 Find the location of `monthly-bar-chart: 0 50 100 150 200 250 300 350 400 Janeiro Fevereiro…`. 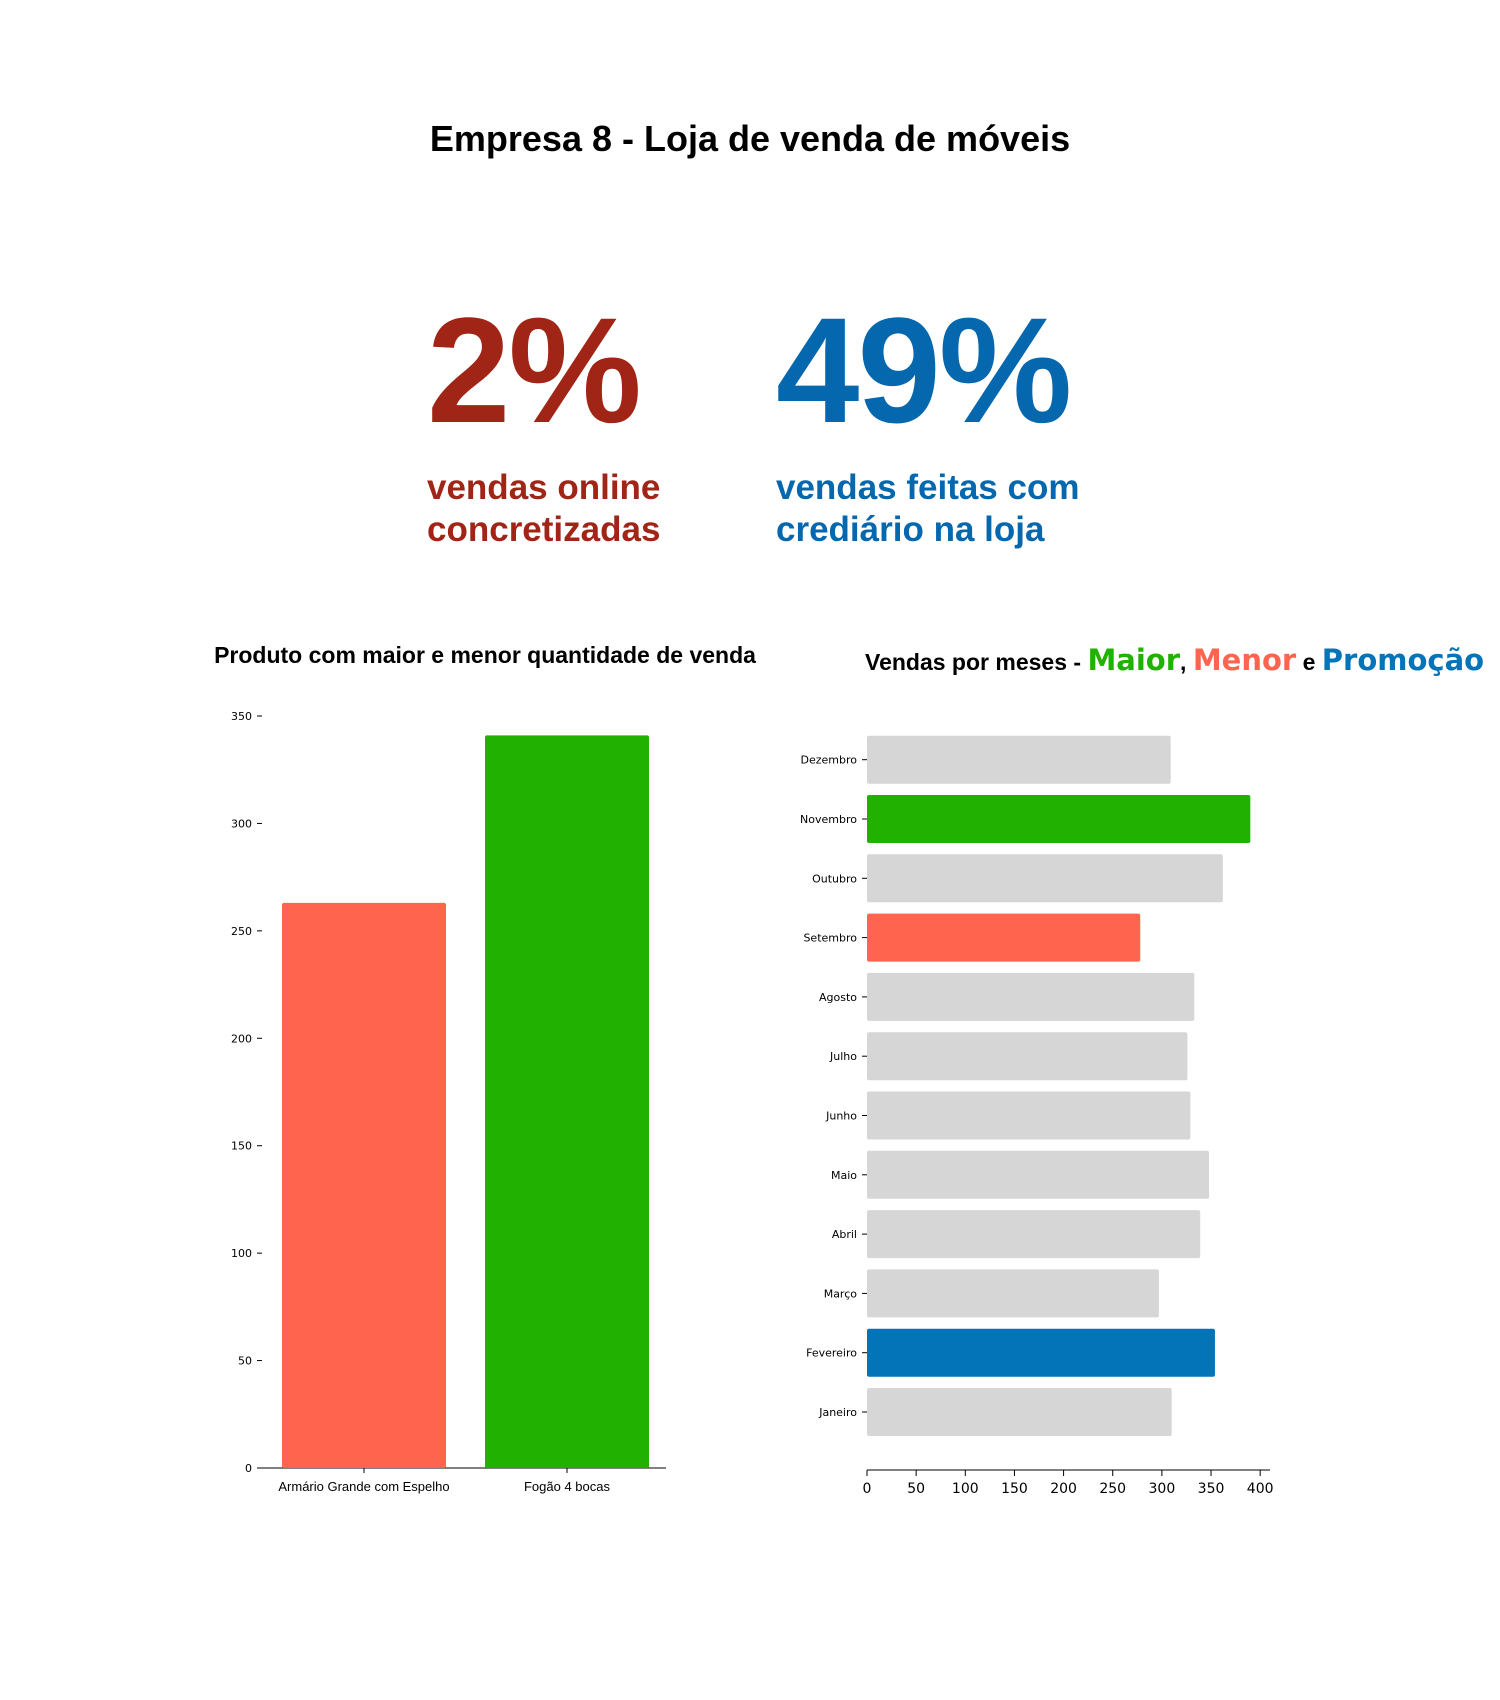

monthly-bar-chart: 0 50 100 150 200 250 300 350 400 Janeiro Fevereiro… is located at coordinates (1037, 1116).